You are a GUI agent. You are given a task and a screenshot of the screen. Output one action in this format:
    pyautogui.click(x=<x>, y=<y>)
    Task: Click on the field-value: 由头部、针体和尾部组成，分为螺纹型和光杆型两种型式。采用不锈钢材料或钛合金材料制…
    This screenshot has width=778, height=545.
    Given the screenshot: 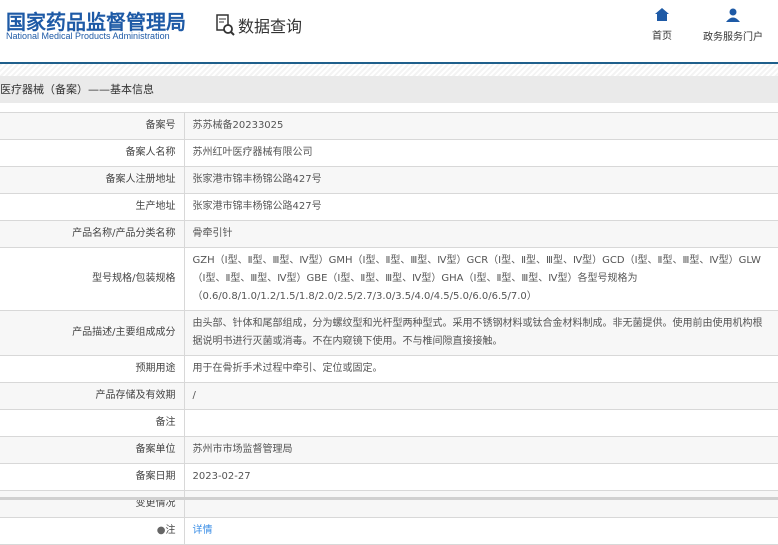 What is the action you would take?
    pyautogui.click(x=480, y=333)
    